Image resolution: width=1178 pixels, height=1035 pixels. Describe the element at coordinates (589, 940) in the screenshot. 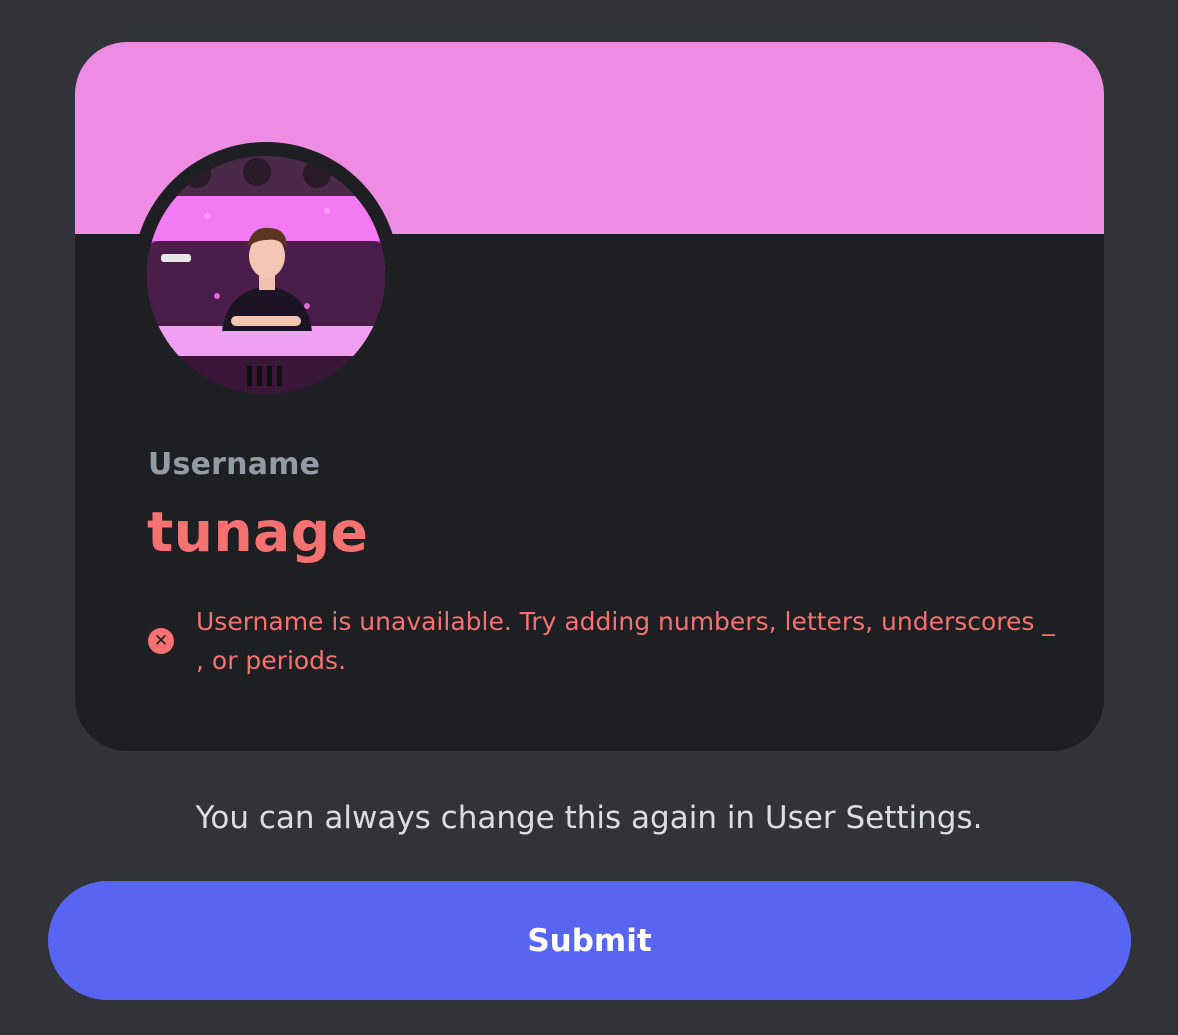

I see `submit-button: Submit` at that location.